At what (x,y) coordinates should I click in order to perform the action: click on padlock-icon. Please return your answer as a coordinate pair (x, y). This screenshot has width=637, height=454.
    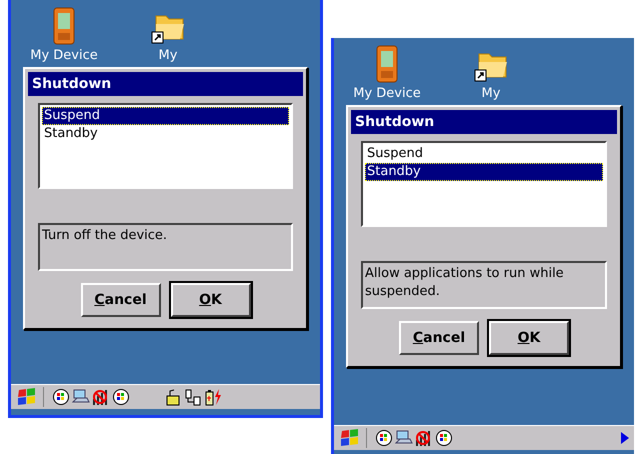
    Looking at the image, I should click on (173, 397).